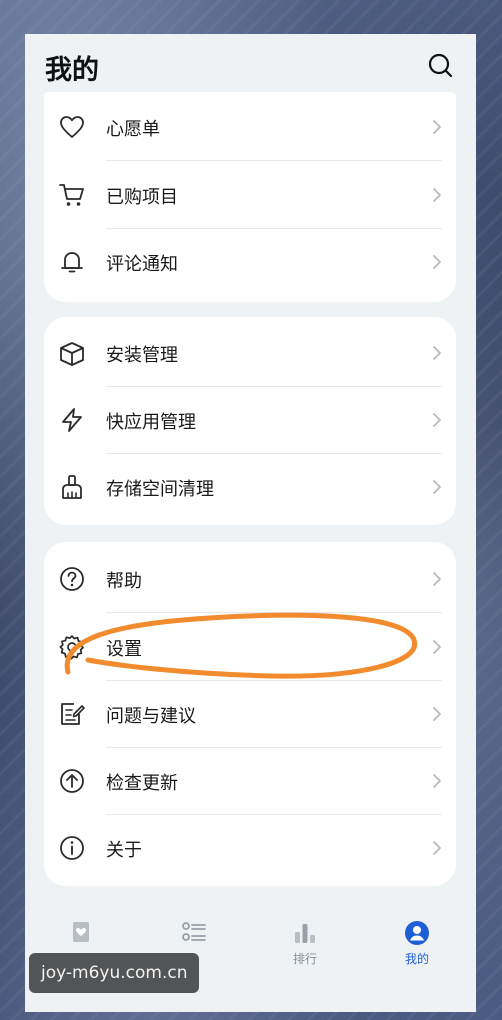  Describe the element at coordinates (241, 645) in the screenshot. I see `annotation-circle` at that location.